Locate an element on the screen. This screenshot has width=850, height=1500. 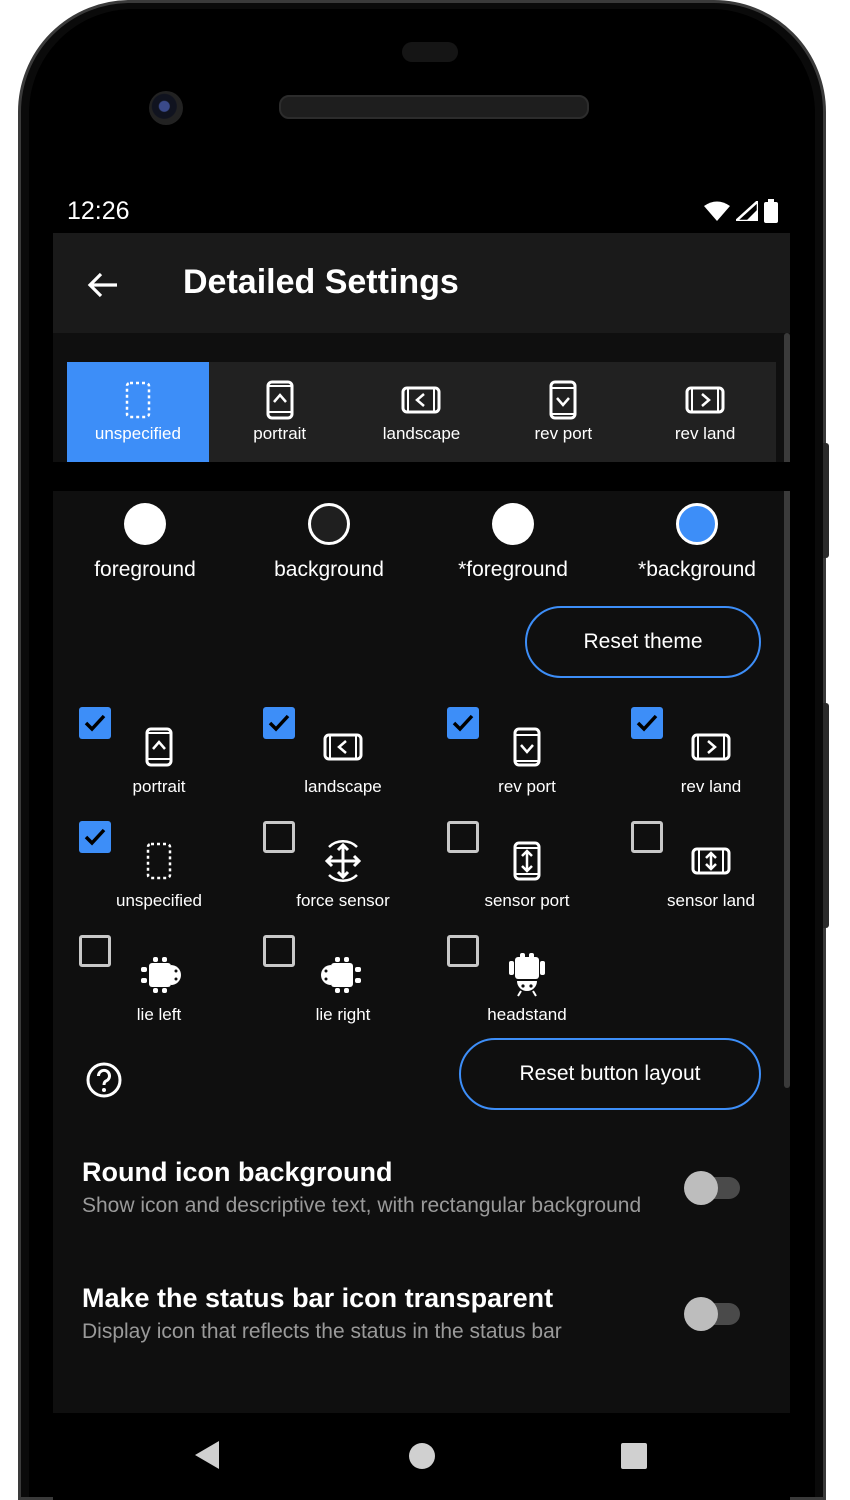
option-rev-port: rev port is located at coordinates (513, 762).